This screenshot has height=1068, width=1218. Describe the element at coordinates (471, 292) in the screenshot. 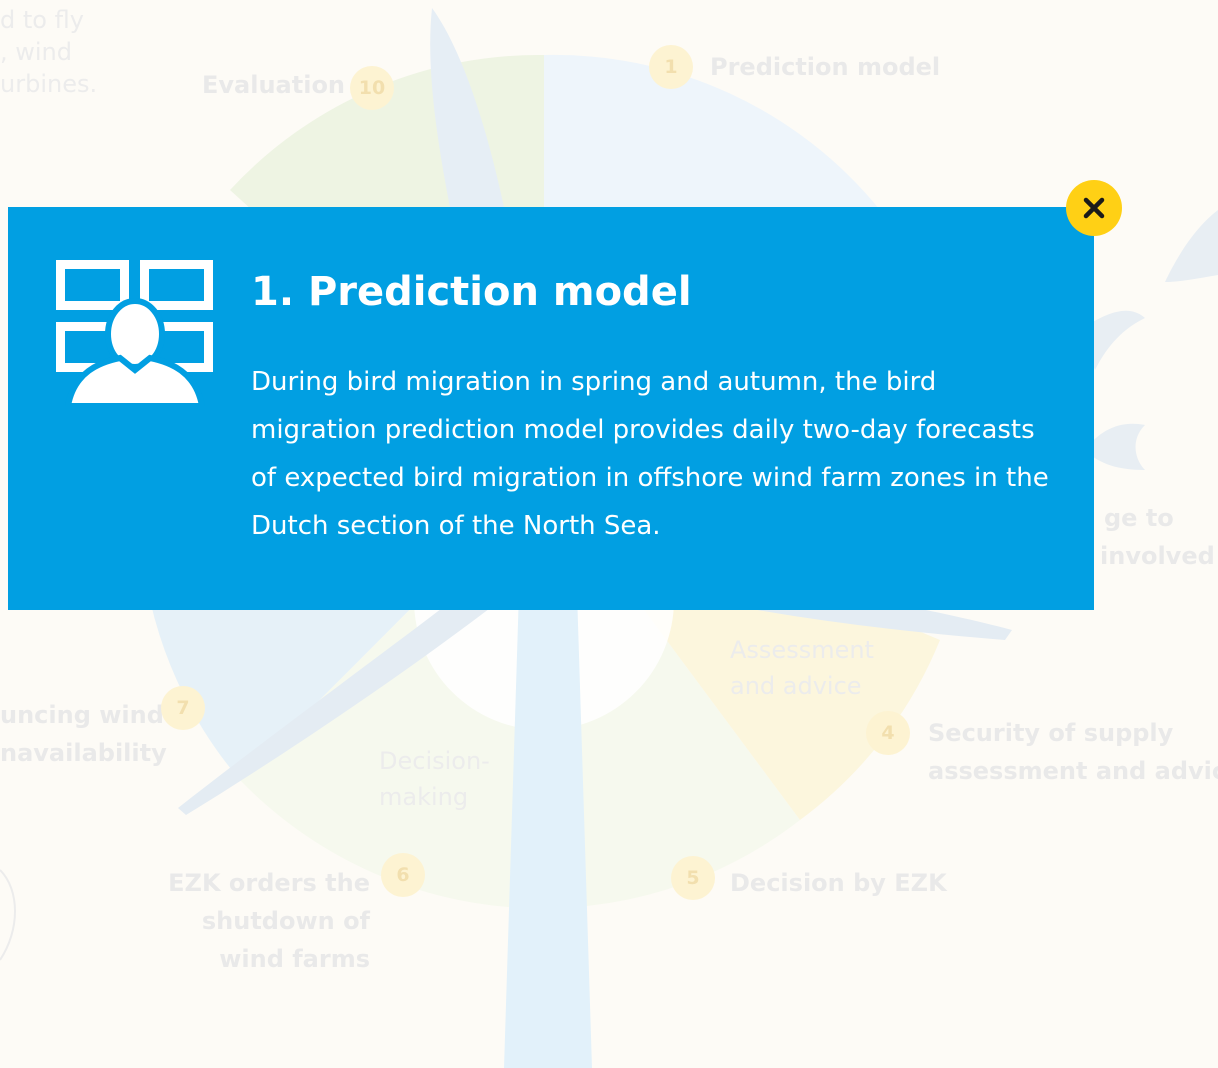

I see `modal-title: 1. Prediction model` at that location.